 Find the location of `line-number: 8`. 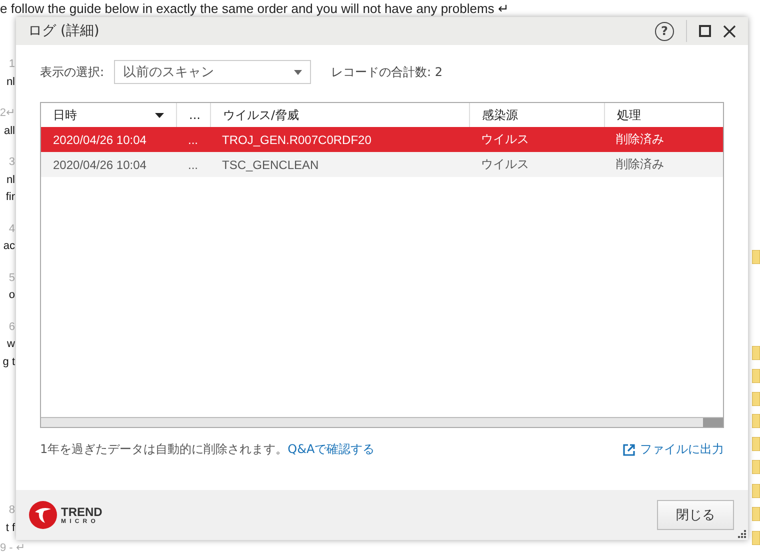

line-number: 8 is located at coordinates (11, 510).